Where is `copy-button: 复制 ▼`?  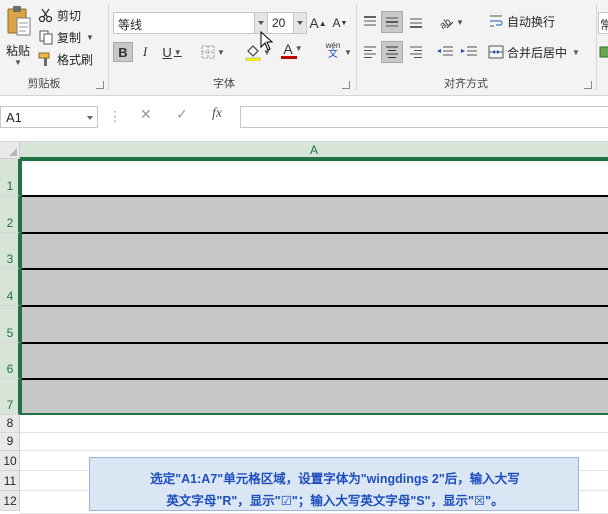
copy-button: 复制 ▼ is located at coordinates (66, 37).